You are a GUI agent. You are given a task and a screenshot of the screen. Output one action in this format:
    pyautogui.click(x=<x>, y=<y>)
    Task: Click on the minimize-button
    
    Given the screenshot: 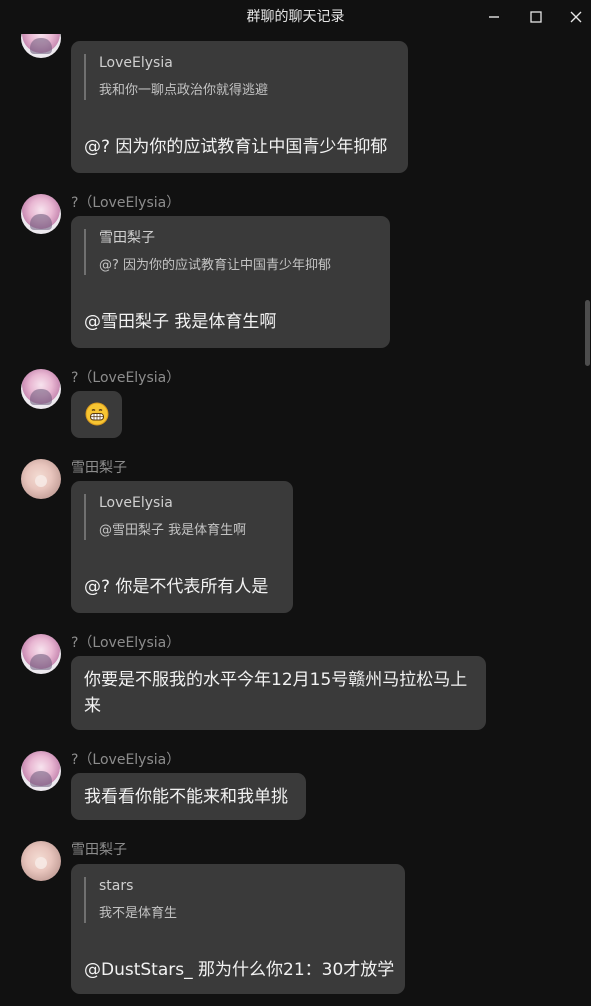 What is the action you would take?
    pyautogui.click(x=494, y=17)
    